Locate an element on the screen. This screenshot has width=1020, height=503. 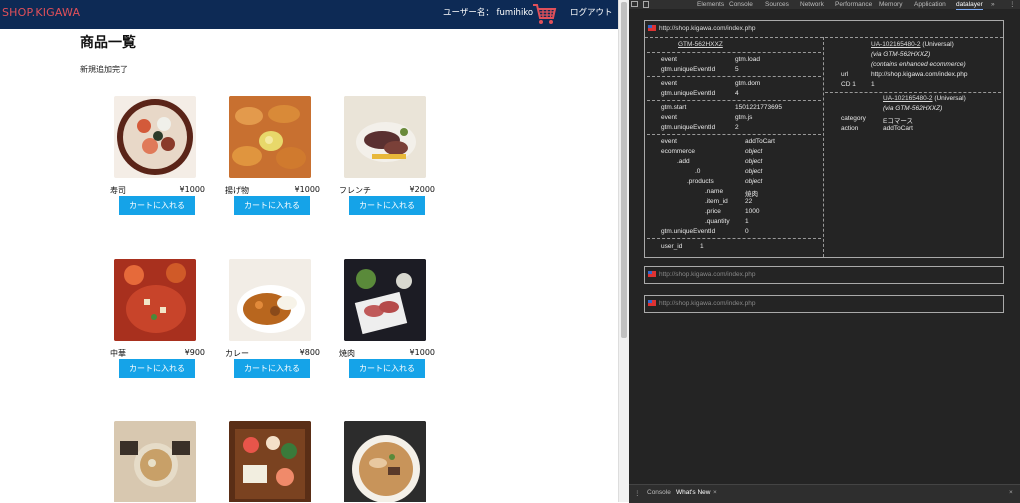
product-name: 中華 is located at coordinates (118, 353).